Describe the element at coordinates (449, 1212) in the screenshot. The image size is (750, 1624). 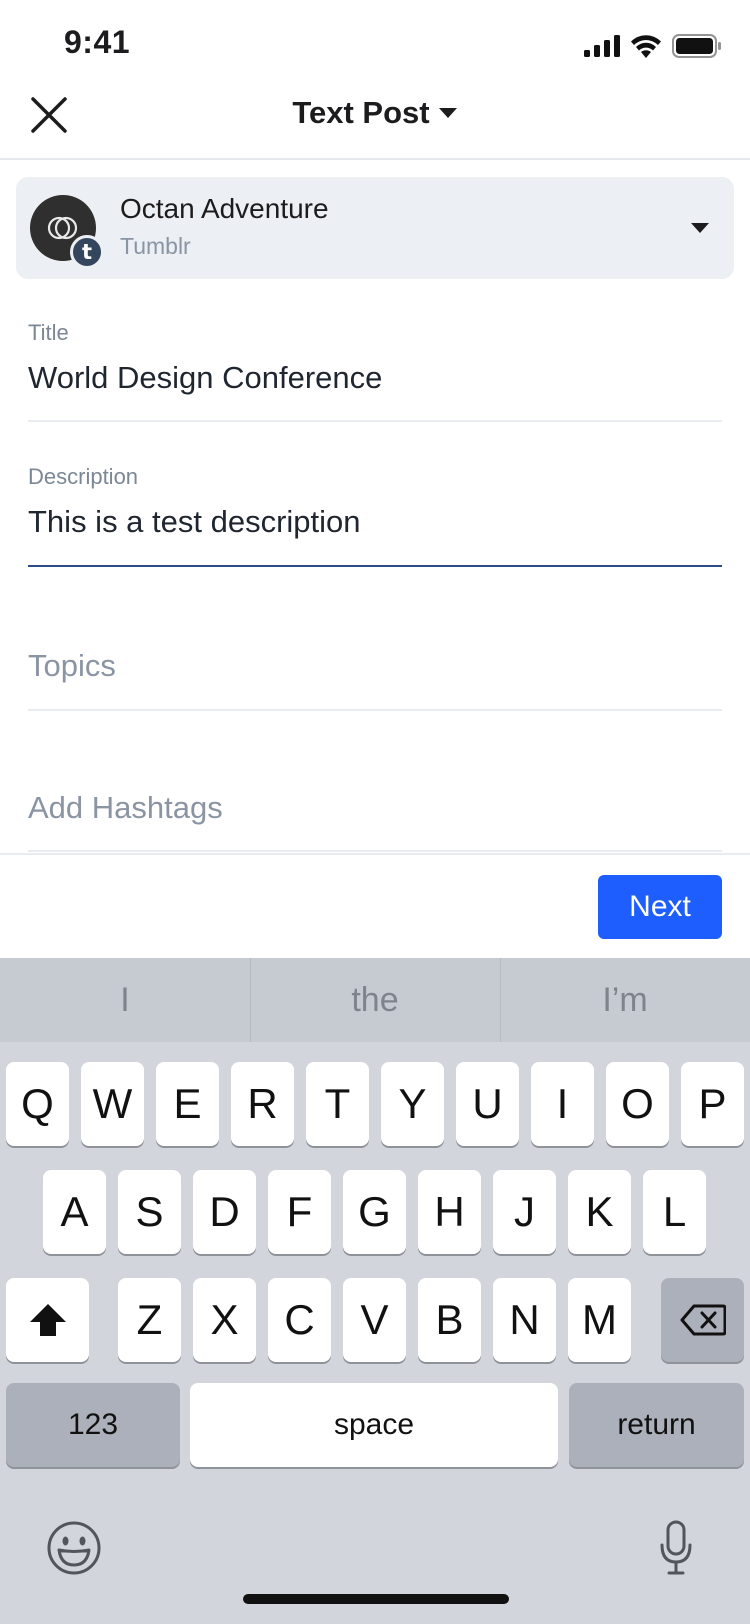
I see `key-h: H` at that location.